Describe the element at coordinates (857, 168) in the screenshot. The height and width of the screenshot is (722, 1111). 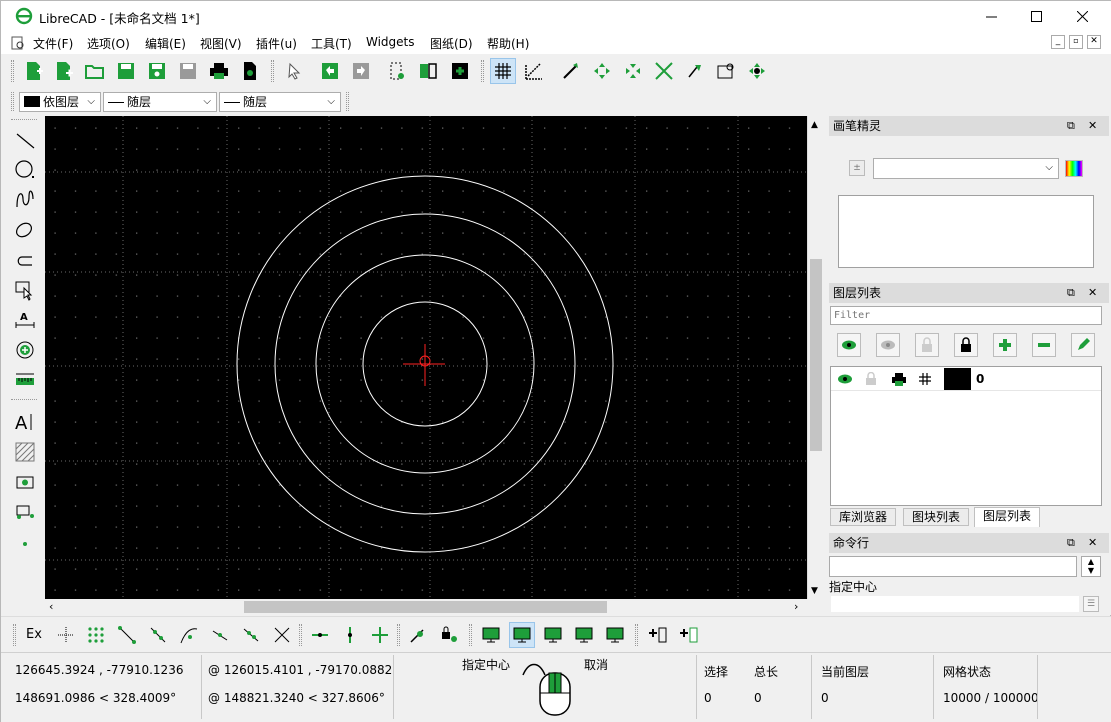
I see `pen-favorite-button: ±` at that location.